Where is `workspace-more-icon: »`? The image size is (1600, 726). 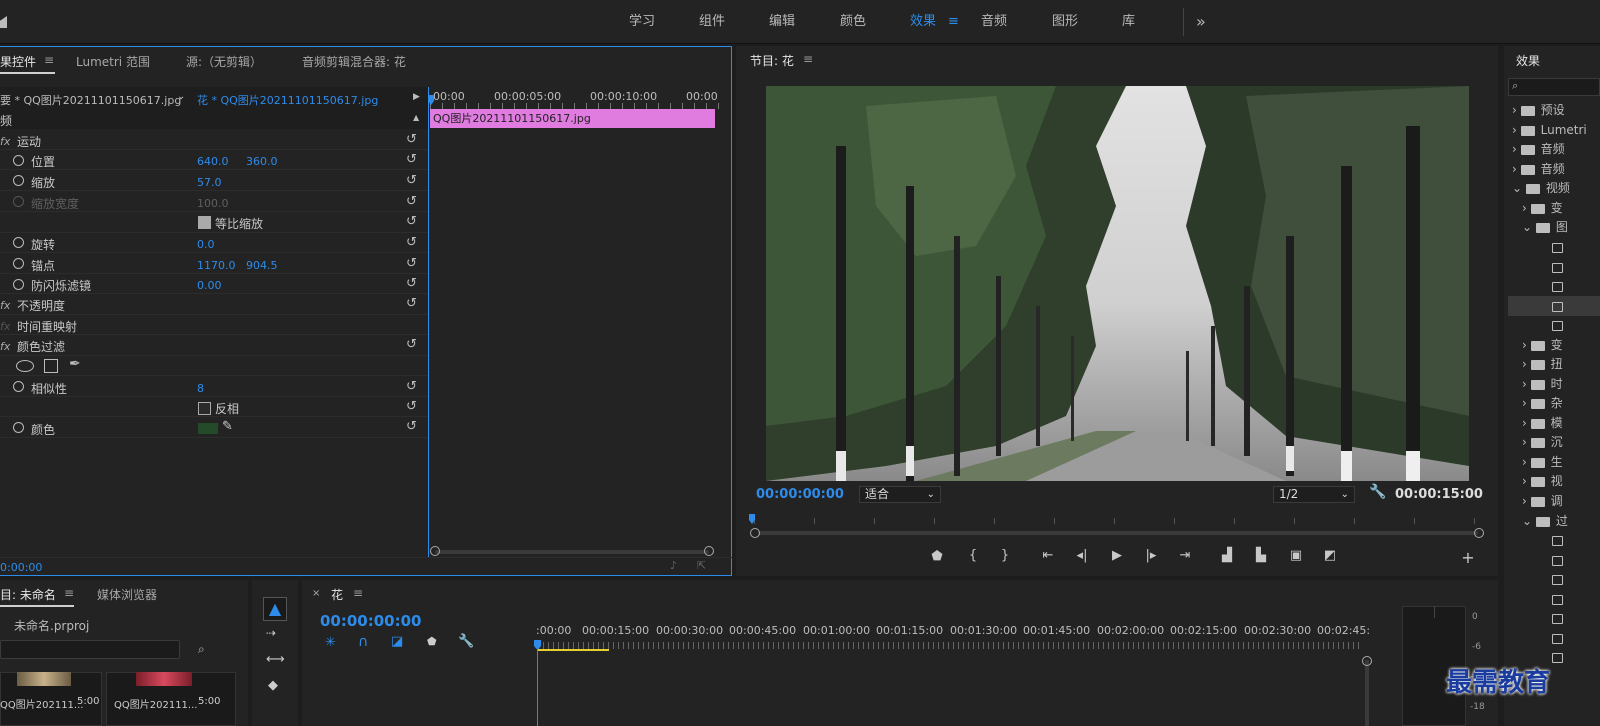 workspace-more-icon: » is located at coordinates (1201, 22).